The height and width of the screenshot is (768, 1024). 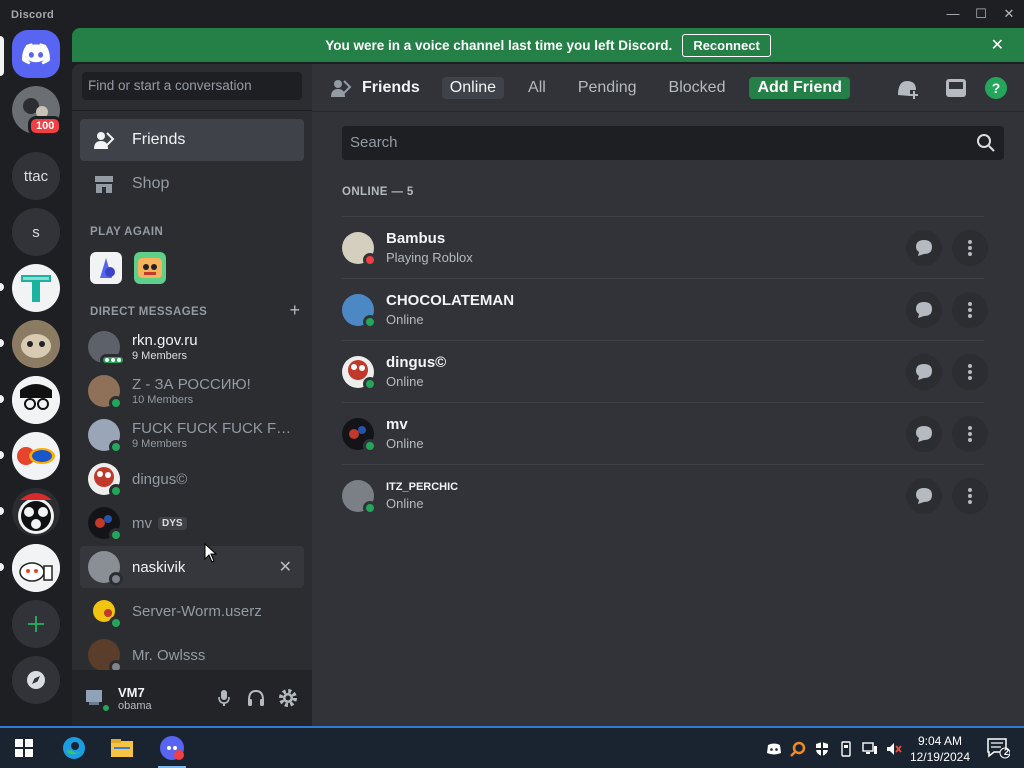 What do you see at coordinates (607, 88) in the screenshot?
I see `tab-pending: Pending` at bounding box center [607, 88].